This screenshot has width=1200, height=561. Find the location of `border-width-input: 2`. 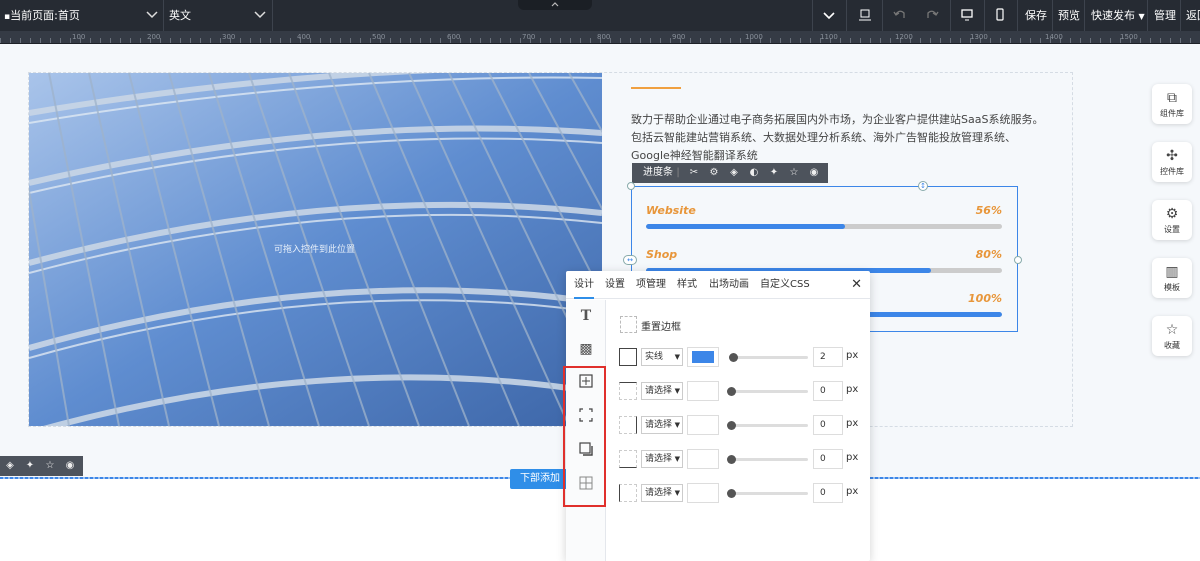

border-width-input: 2 is located at coordinates (828, 357).